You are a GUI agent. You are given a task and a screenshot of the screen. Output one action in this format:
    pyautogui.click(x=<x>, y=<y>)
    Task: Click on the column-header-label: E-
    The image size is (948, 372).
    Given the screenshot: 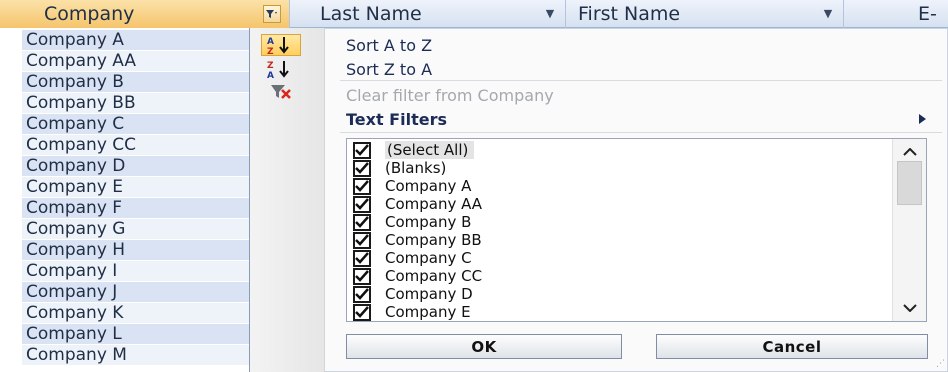 What is the action you would take?
    pyautogui.click(x=927, y=13)
    